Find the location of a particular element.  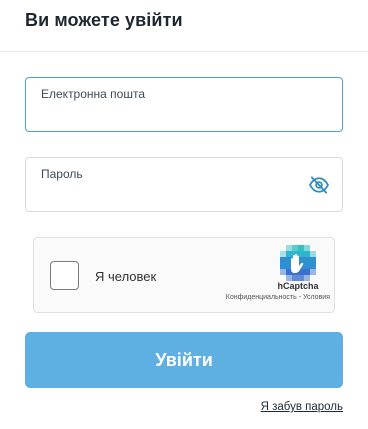

forgot-password-link: Я забув пароль is located at coordinates (302, 407).